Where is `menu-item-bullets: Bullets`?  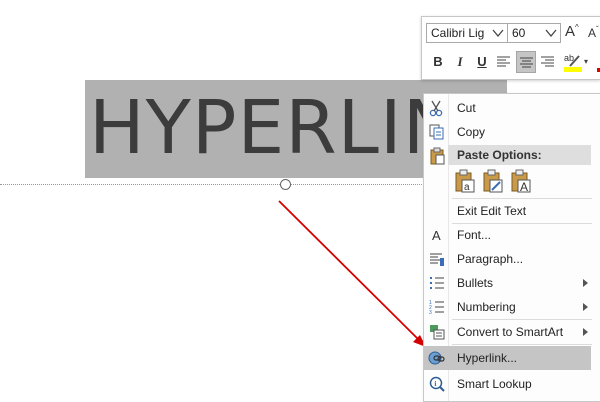
menu-item-bullets: Bullets is located at coordinates (507, 283).